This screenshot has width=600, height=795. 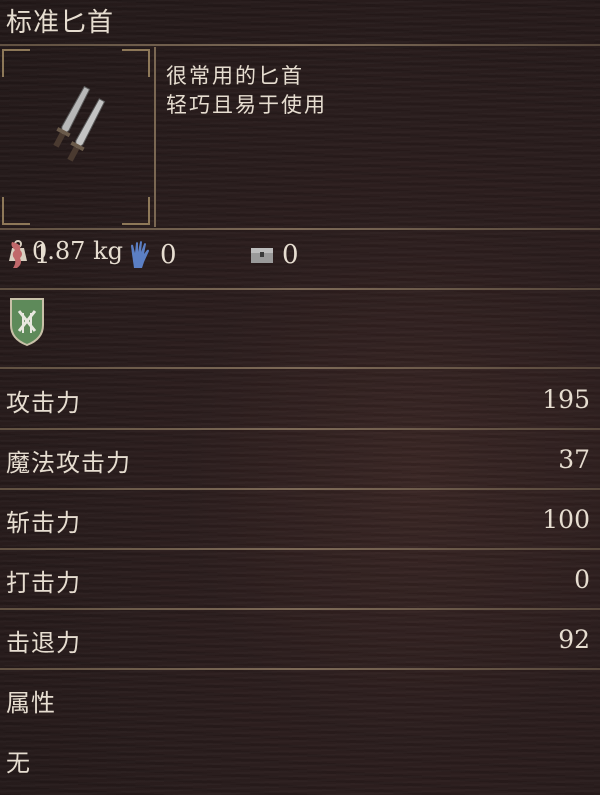 What do you see at coordinates (18, 763) in the screenshot?
I see `element-value: 无` at bounding box center [18, 763].